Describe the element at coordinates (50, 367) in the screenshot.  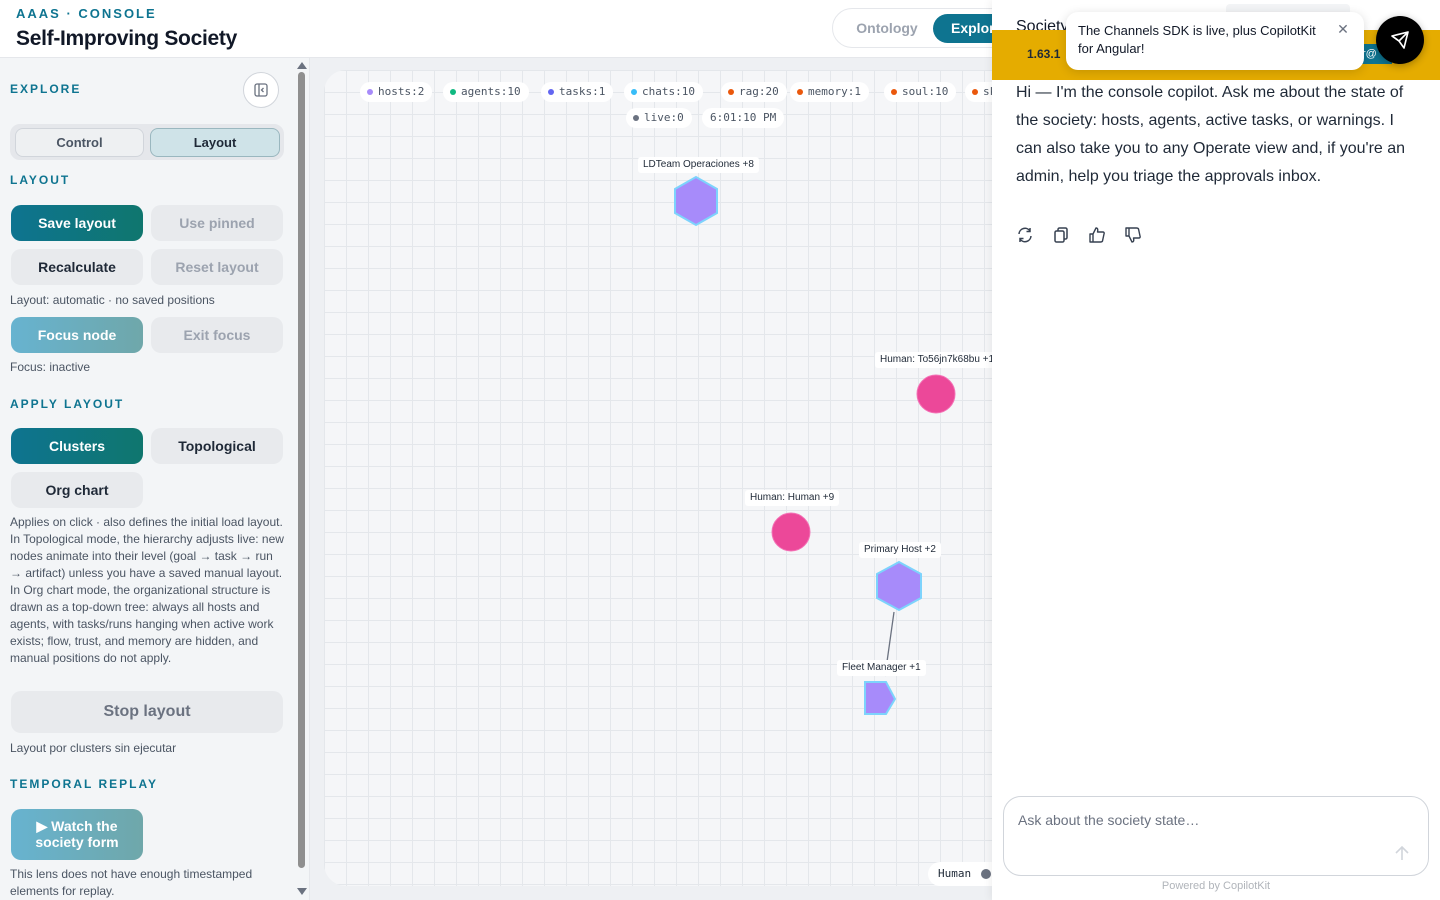
I see `focus-status: Focus: inactive` at that location.